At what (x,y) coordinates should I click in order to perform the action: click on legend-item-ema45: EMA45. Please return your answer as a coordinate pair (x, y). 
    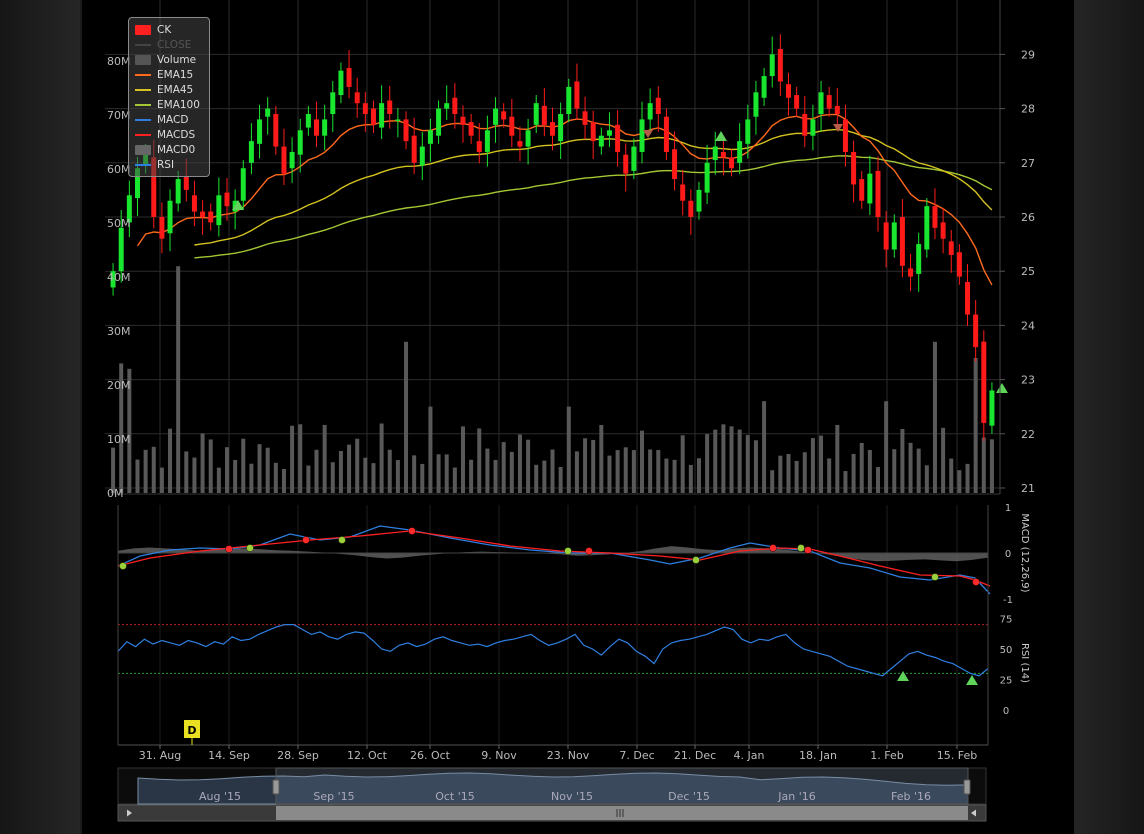
    Looking at the image, I should click on (172, 89).